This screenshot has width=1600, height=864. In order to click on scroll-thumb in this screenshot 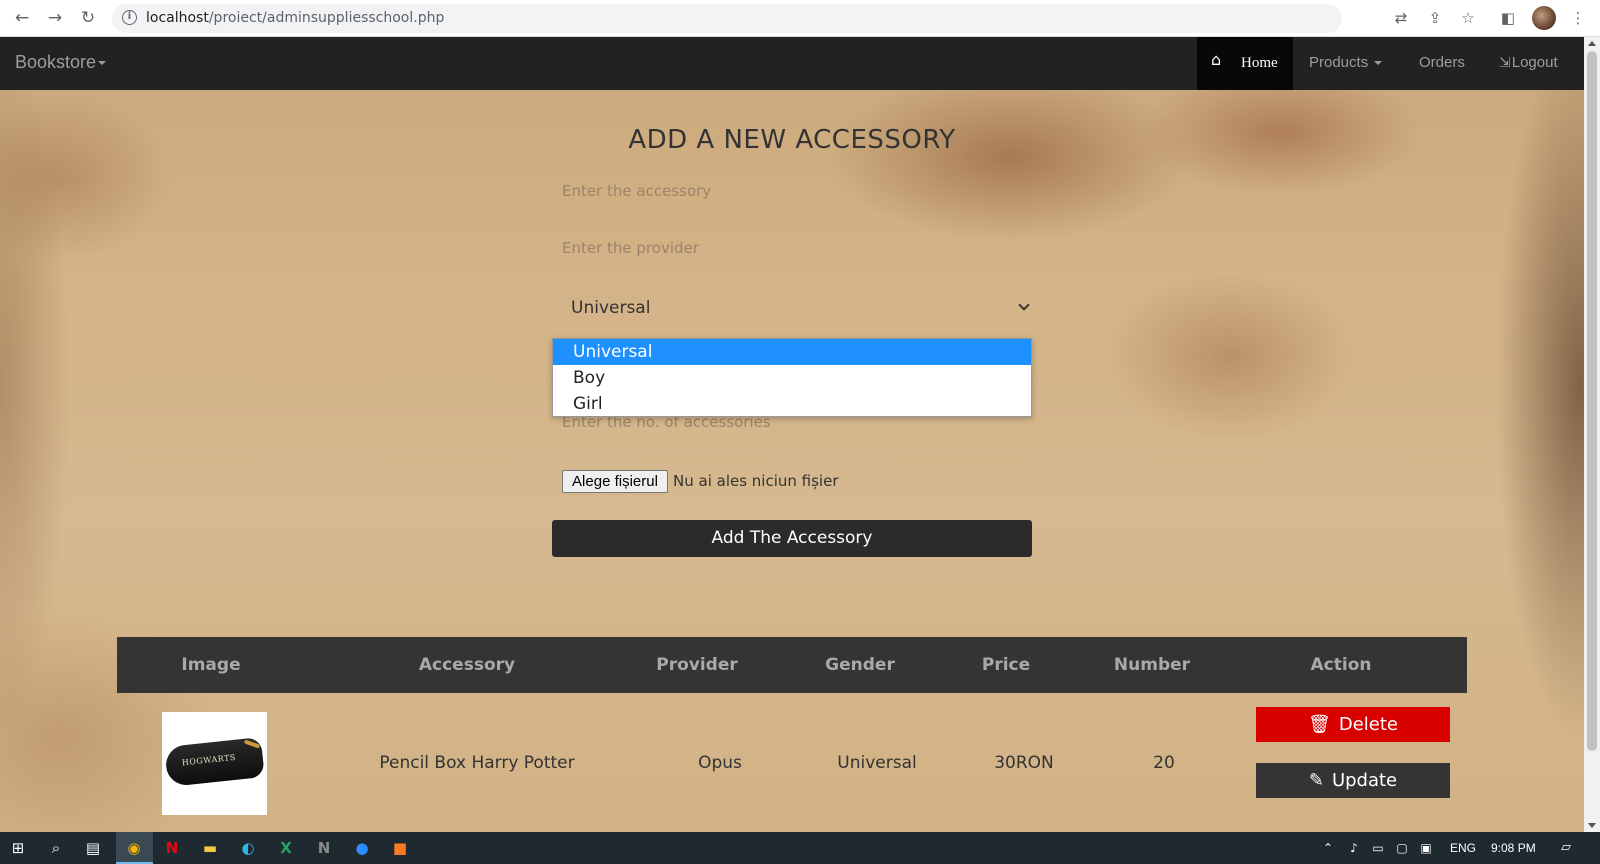, I will do `click(1592, 401)`.